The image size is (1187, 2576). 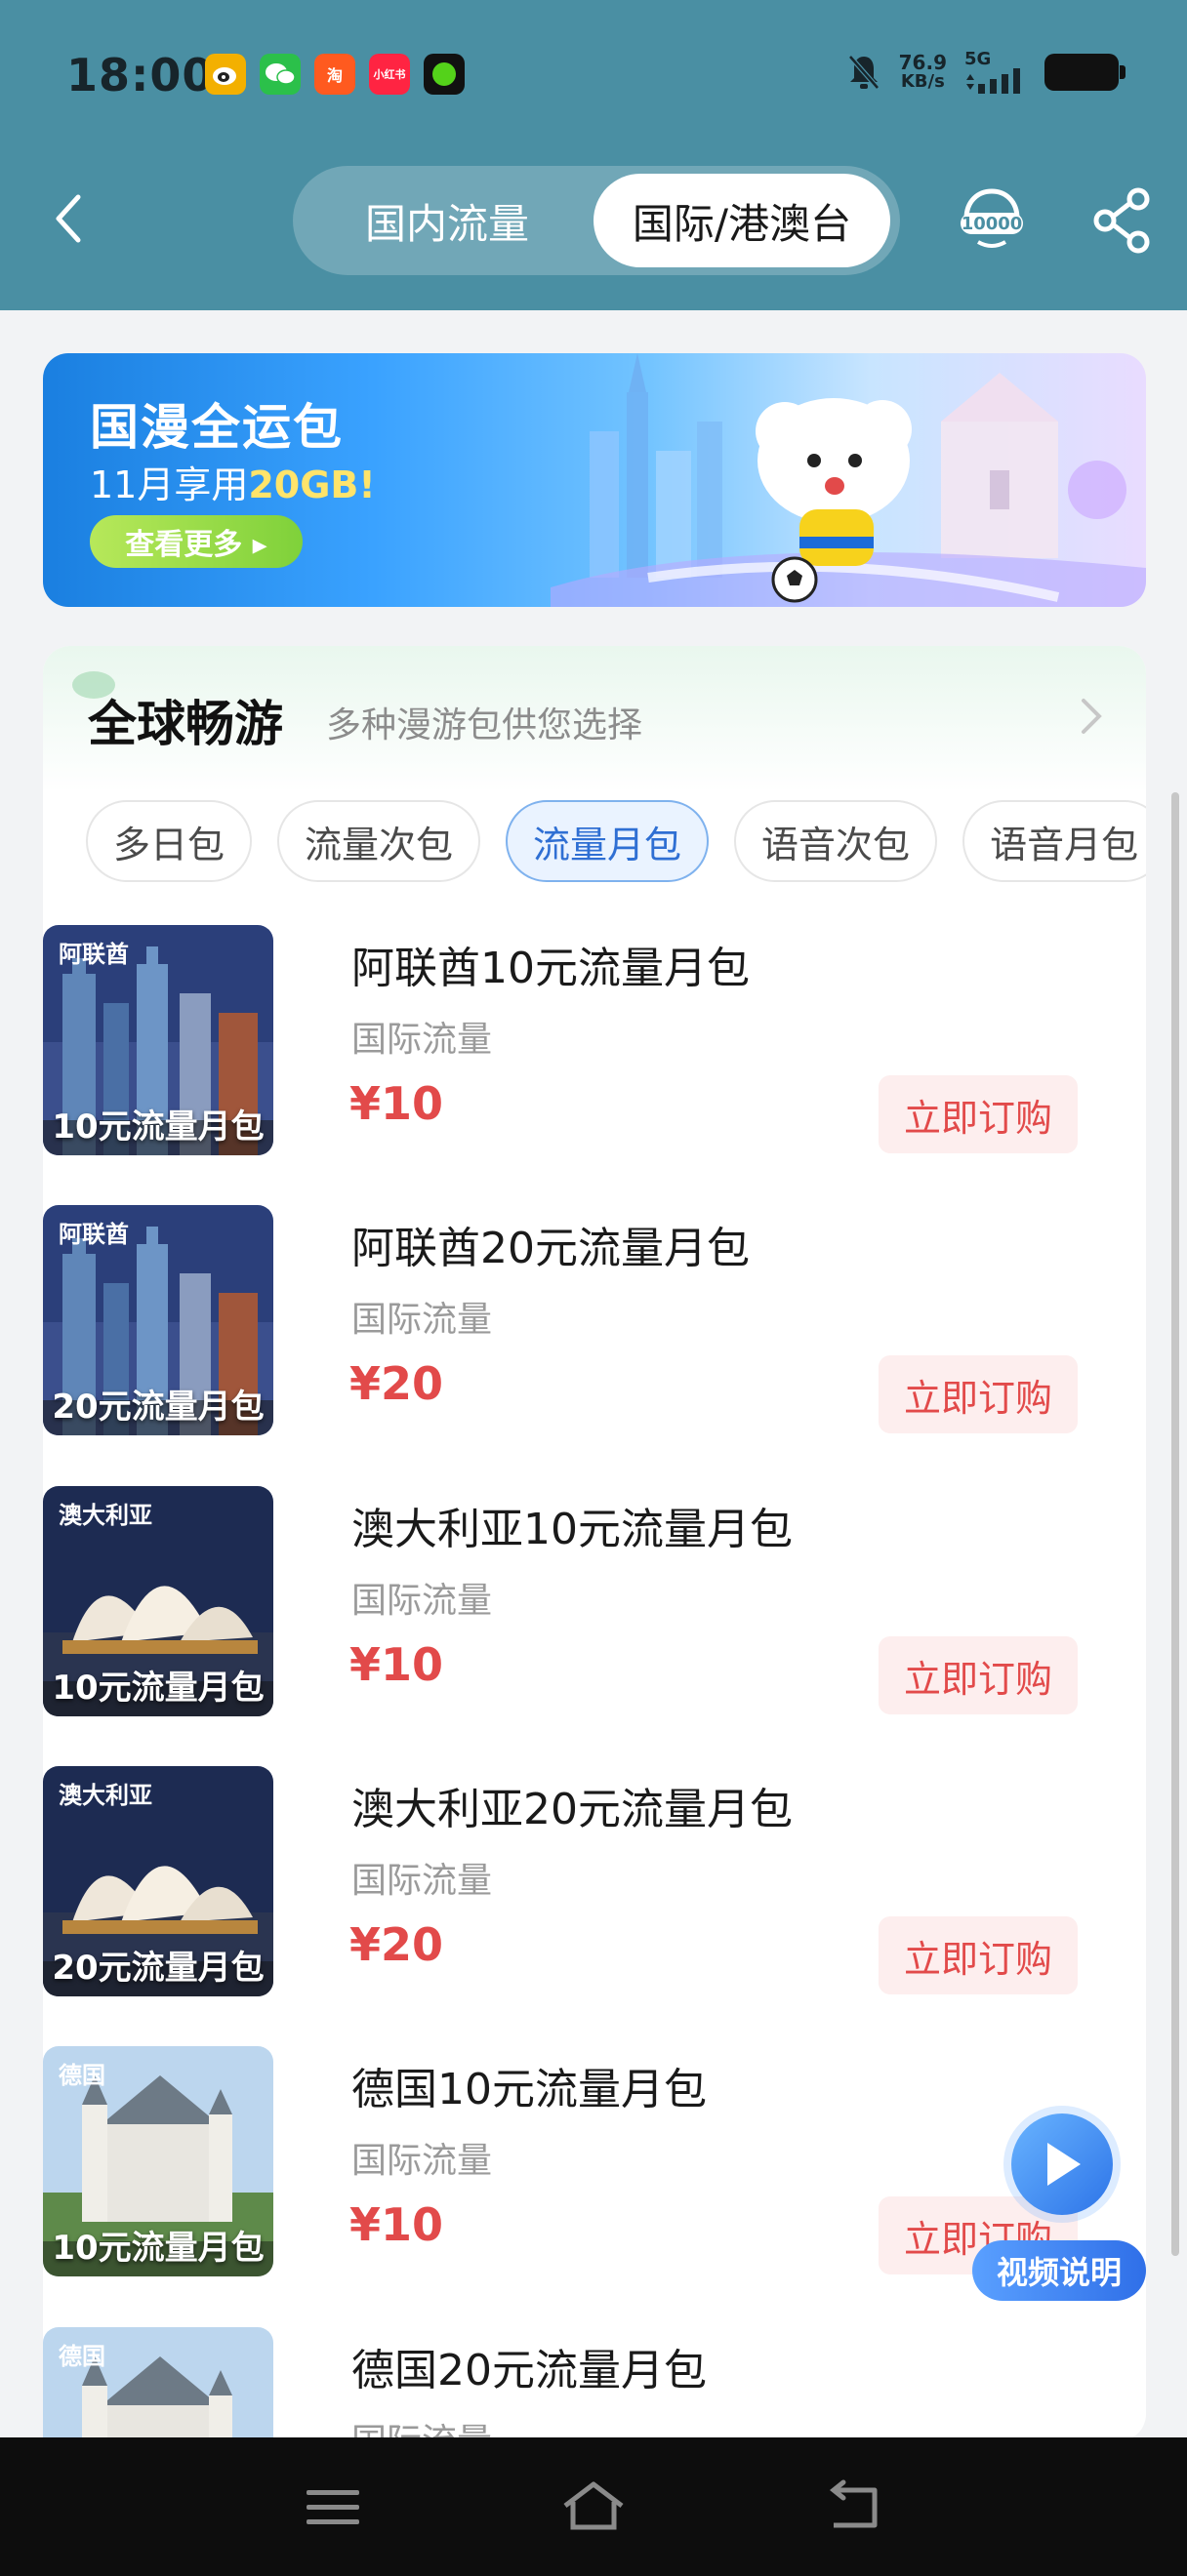 What do you see at coordinates (158, 2161) in the screenshot?
I see `product-thumbnail-germany: 德国 10元流量月包` at bounding box center [158, 2161].